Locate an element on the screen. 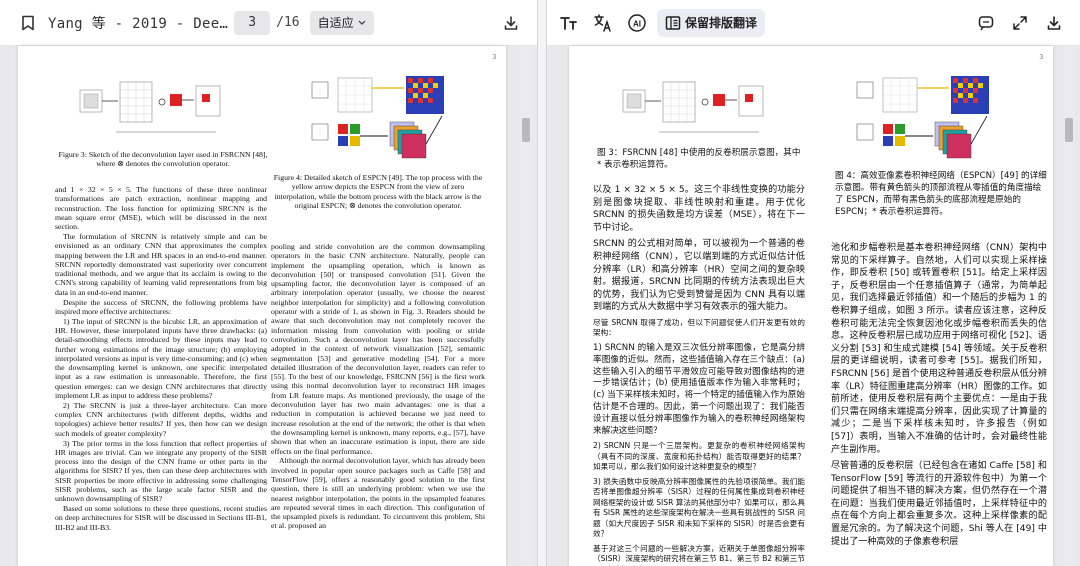 The height and width of the screenshot is (566, 1080). expand-icon is located at coordinates (1020, 23).